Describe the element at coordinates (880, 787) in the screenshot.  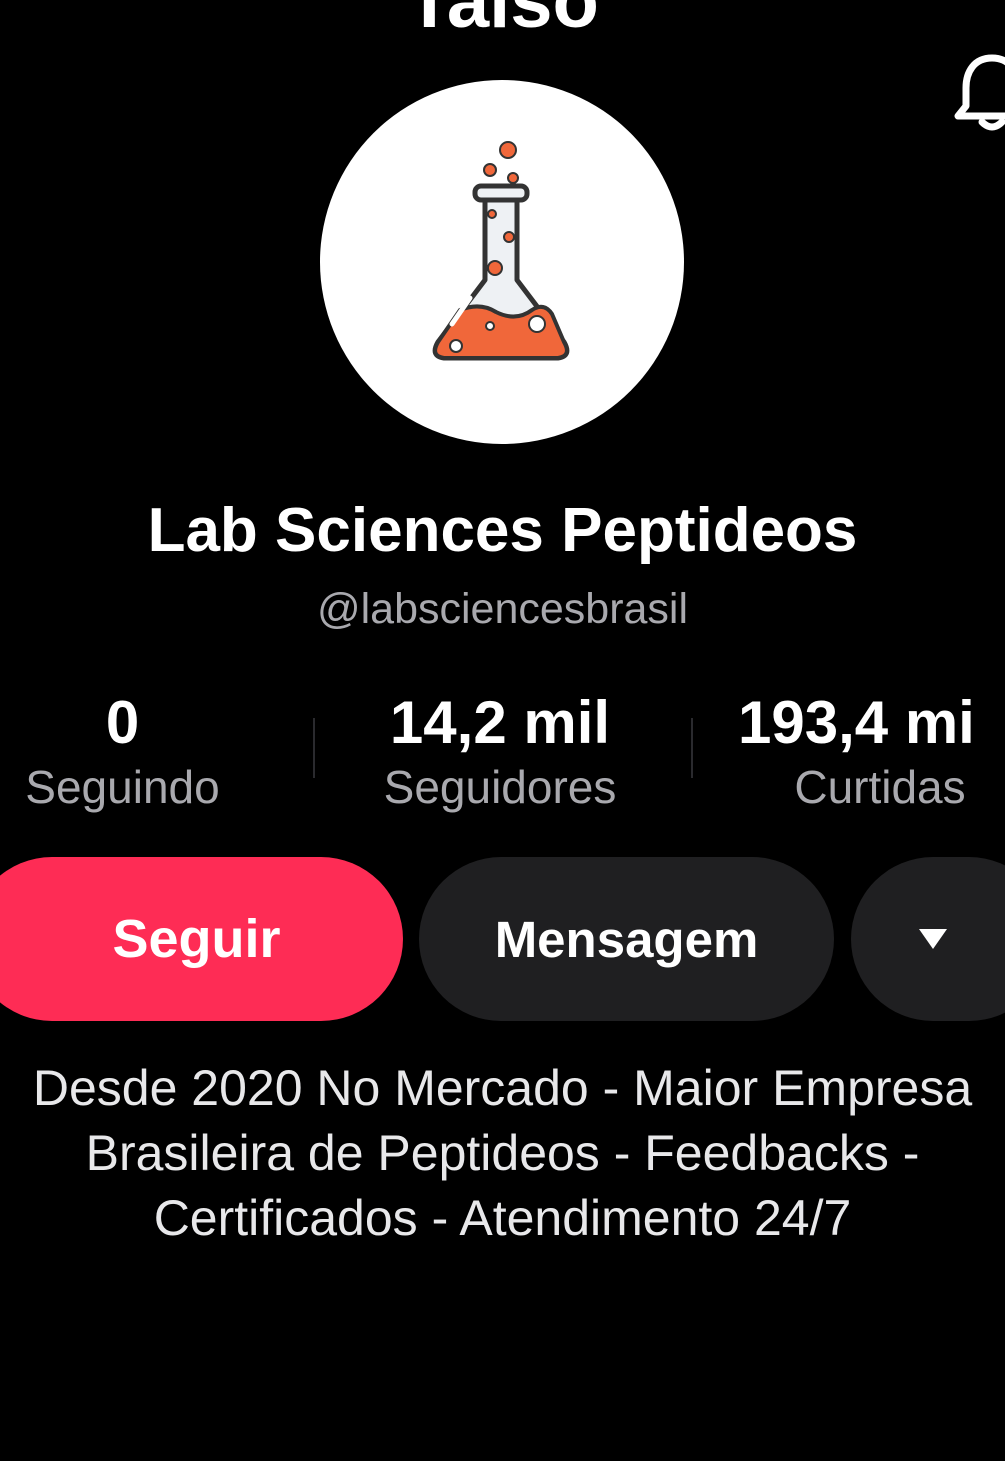
I see `likes-label: Curtidas` at that location.